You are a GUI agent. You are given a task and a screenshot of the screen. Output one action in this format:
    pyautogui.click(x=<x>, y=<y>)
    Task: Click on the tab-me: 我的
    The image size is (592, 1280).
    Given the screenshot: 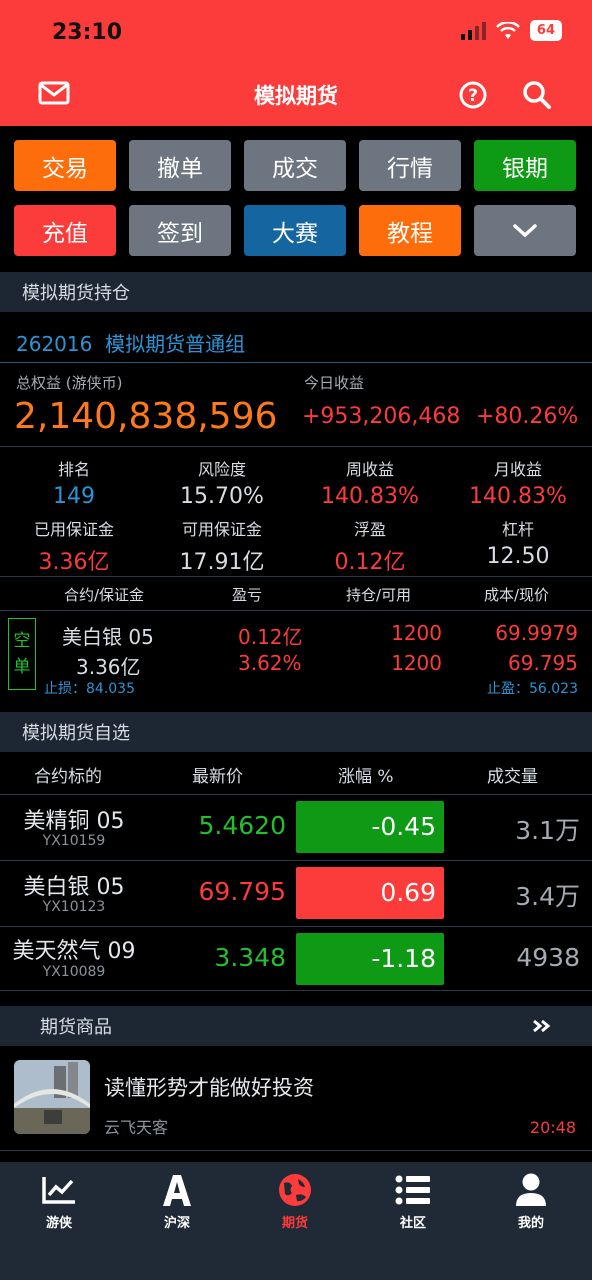 What is the action you would take?
    pyautogui.click(x=531, y=1200)
    